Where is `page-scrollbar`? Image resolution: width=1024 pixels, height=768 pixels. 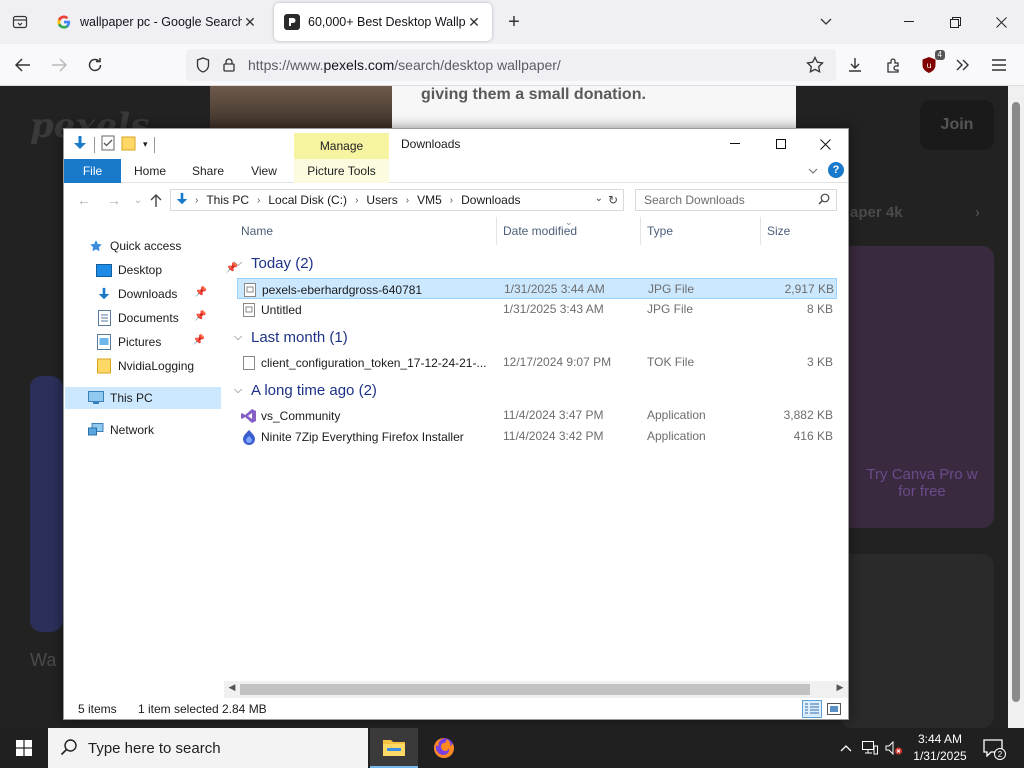
page-scrollbar is located at coordinates (1016, 407).